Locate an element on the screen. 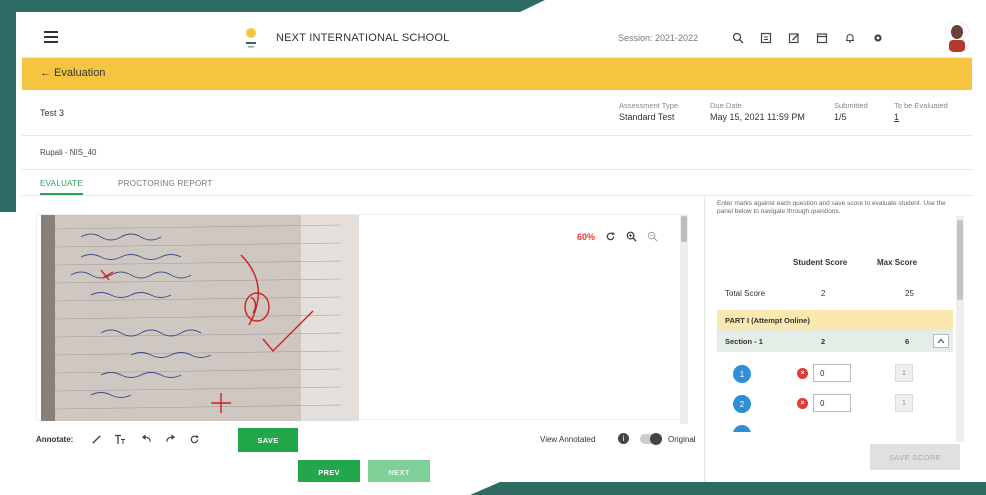 The width and height of the screenshot is (986, 495). search-icon is located at coordinates (738, 38).